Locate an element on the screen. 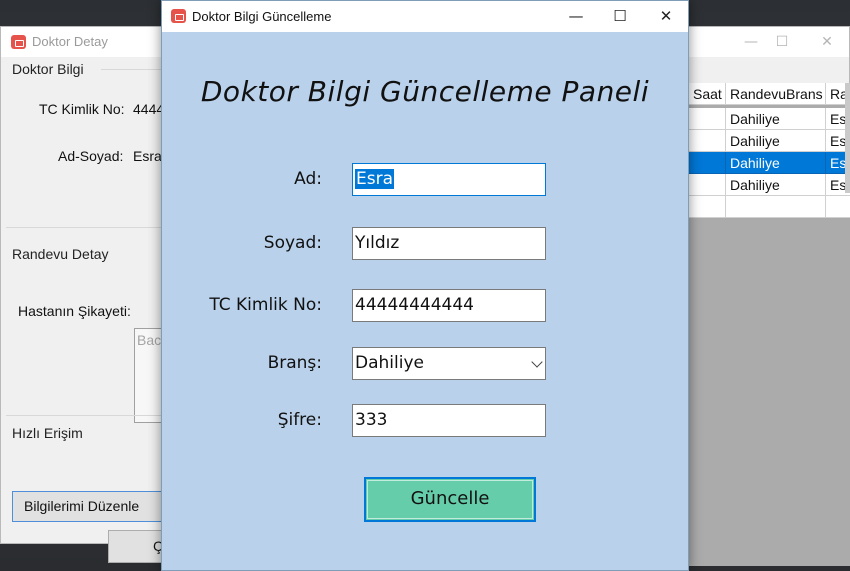 The image size is (850, 571). grid-header-cell: Saat is located at coordinates (707, 94).